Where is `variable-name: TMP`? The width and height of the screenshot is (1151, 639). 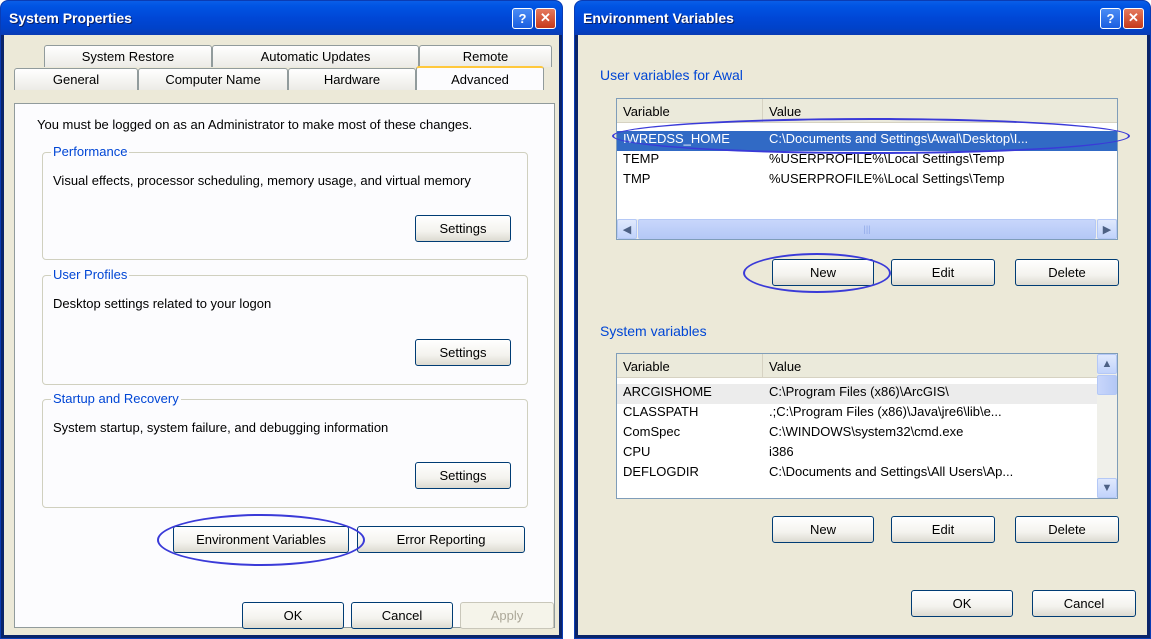
variable-name: TMP is located at coordinates (637, 178).